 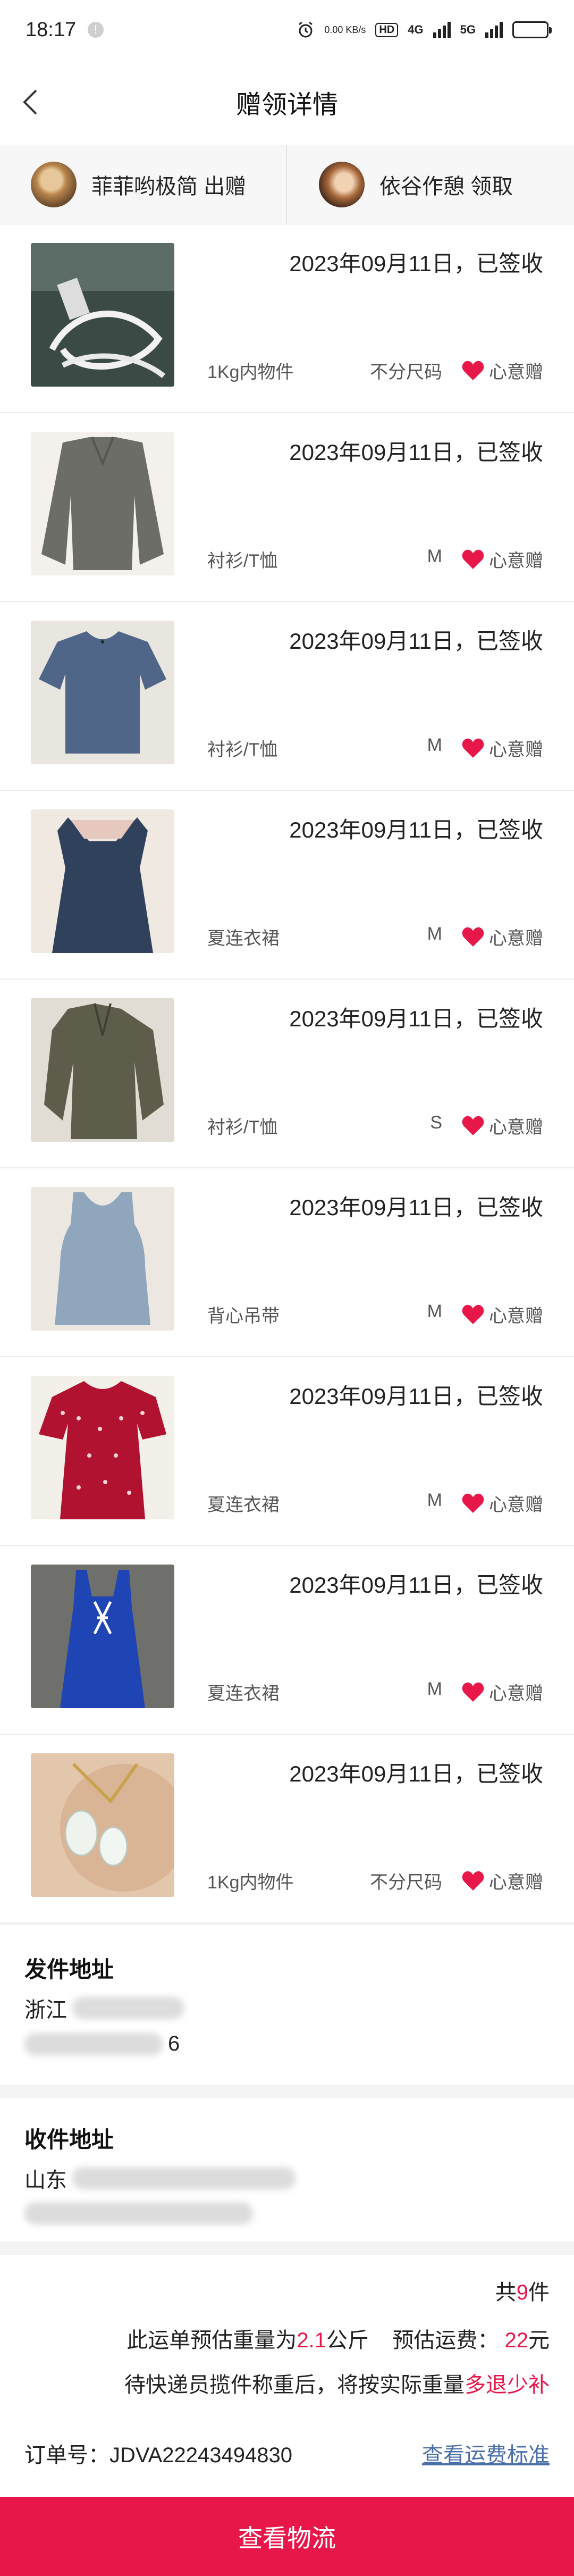 I want to click on weigh-note-text: 待快递员揽件称重后，将按实际重量, so click(x=294, y=2385).